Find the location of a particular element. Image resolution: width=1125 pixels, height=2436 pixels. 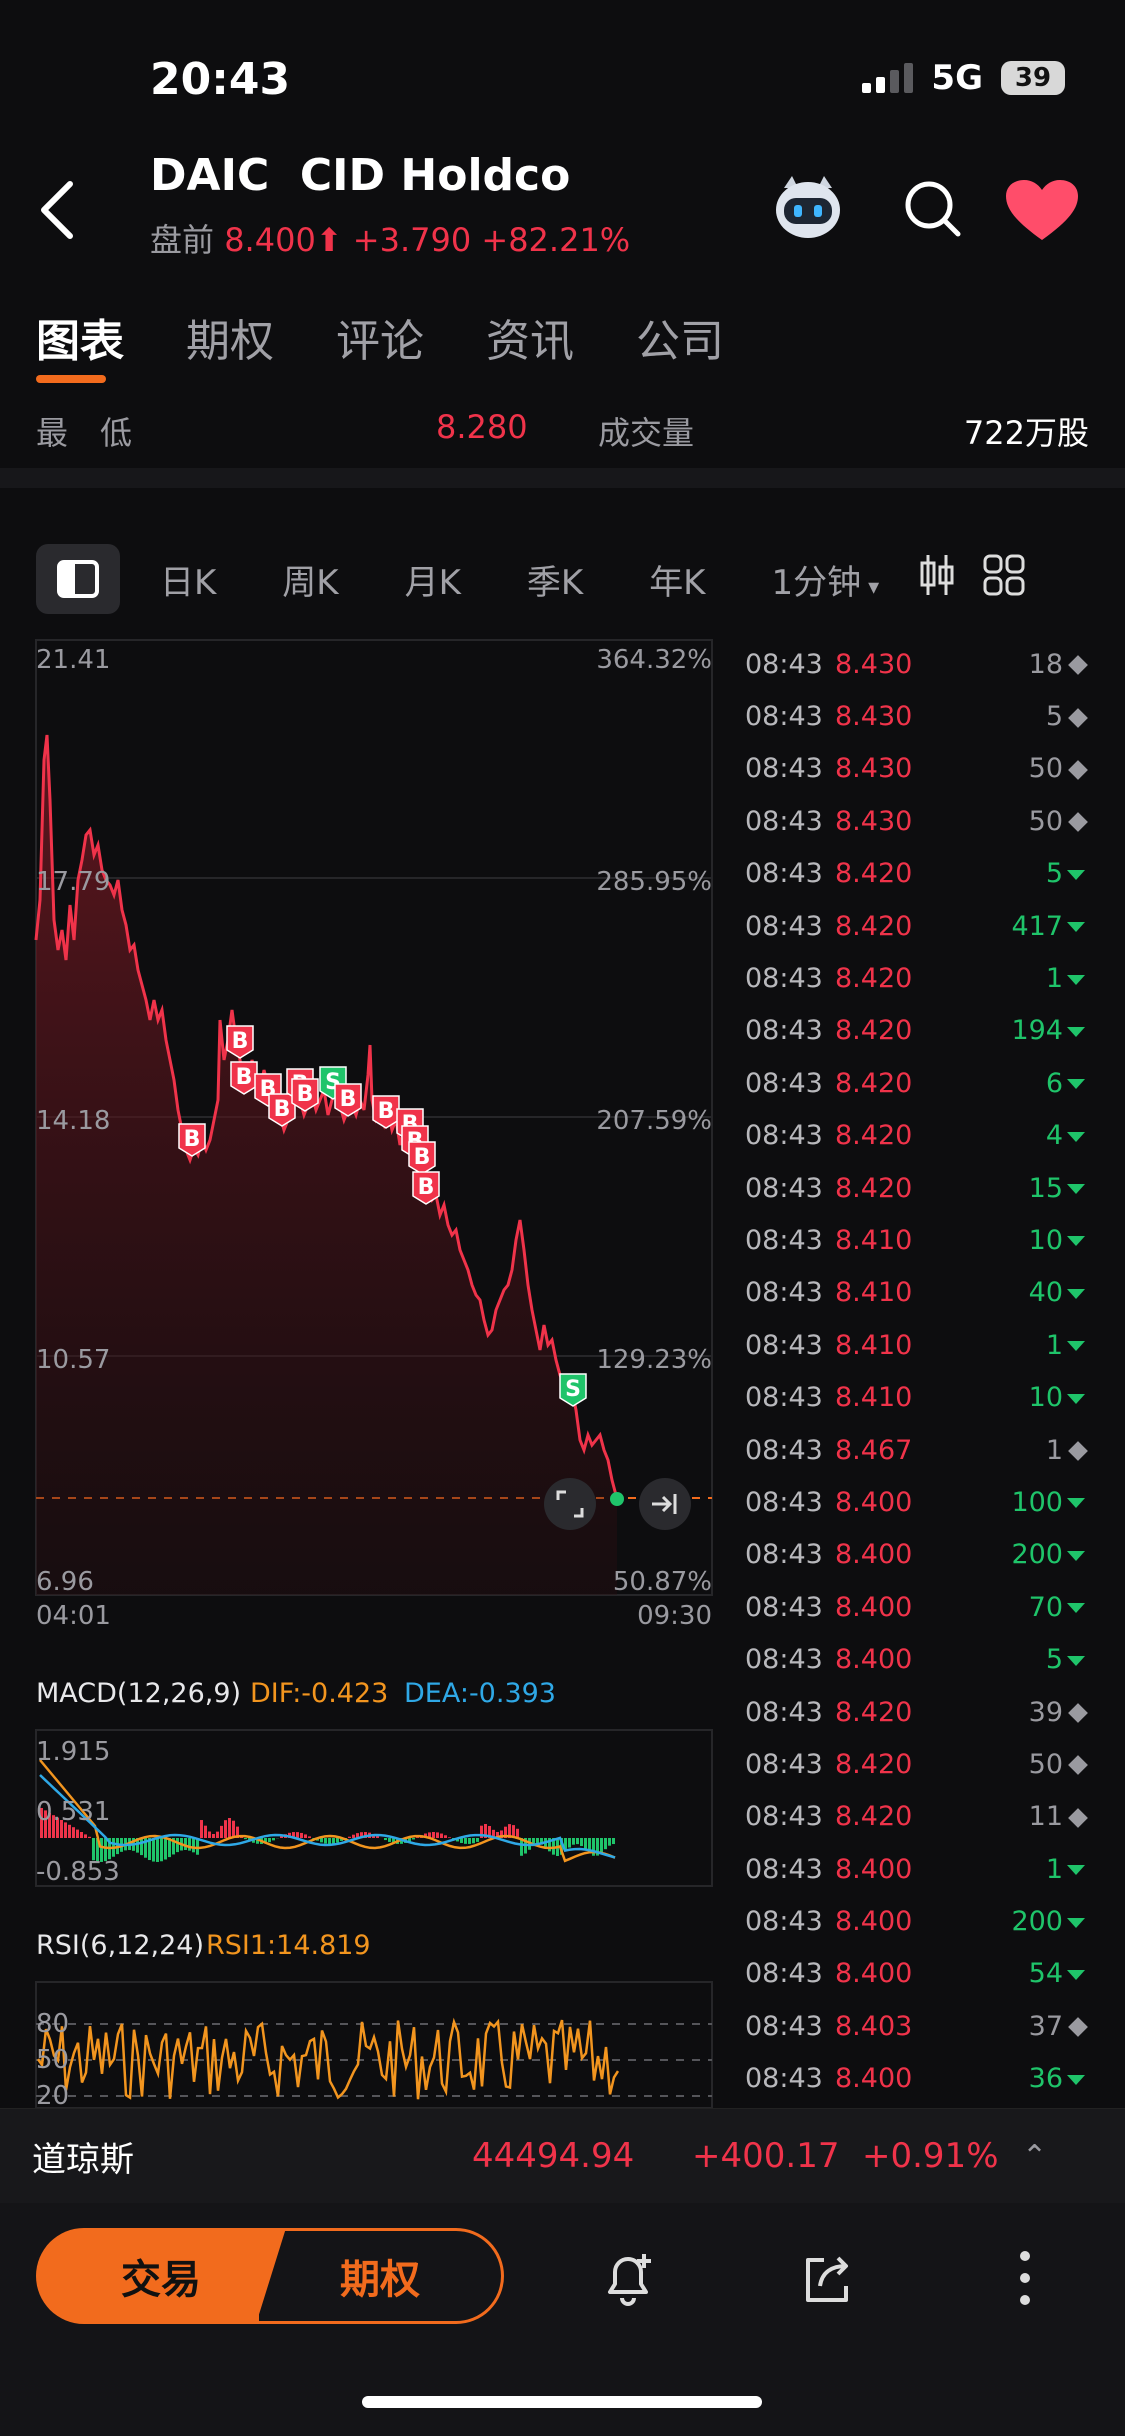

robot-assistant-icon is located at coordinates (808, 208).